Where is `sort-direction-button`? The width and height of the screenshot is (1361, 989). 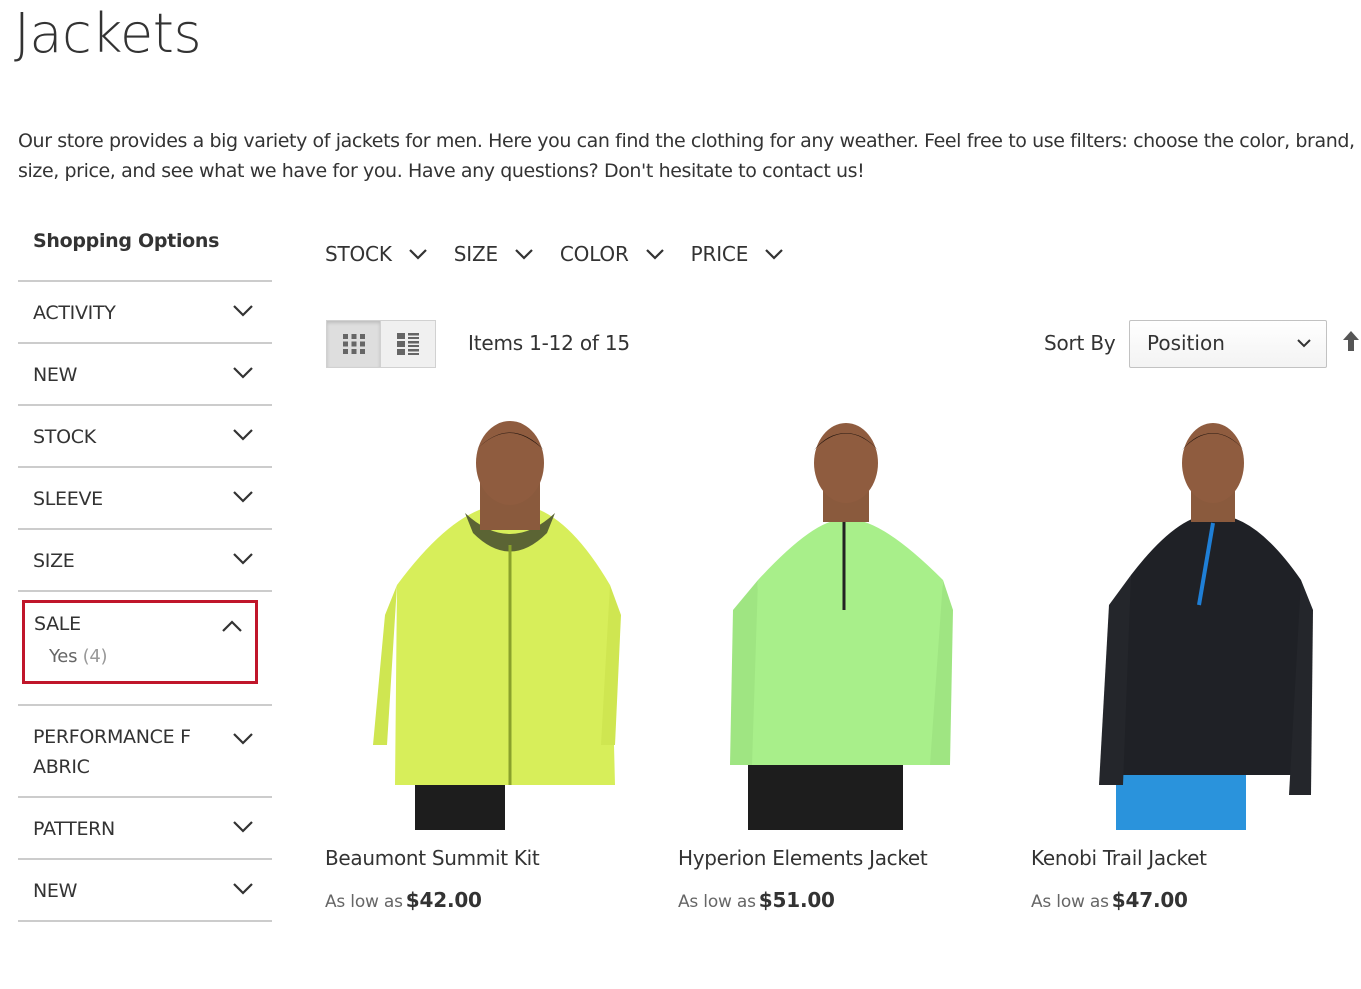 sort-direction-button is located at coordinates (1351, 343).